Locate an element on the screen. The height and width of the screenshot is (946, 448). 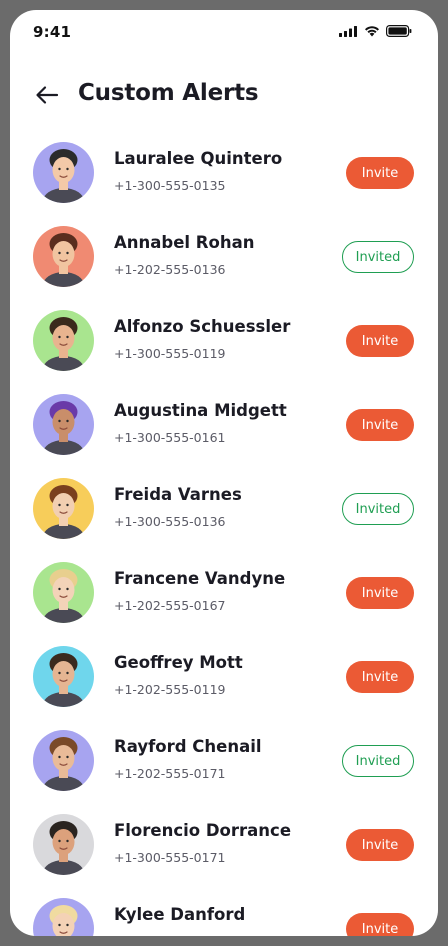
contact-row: Lauralee Quintero +1-300-555-0135 Invite is located at coordinates (224, 180).